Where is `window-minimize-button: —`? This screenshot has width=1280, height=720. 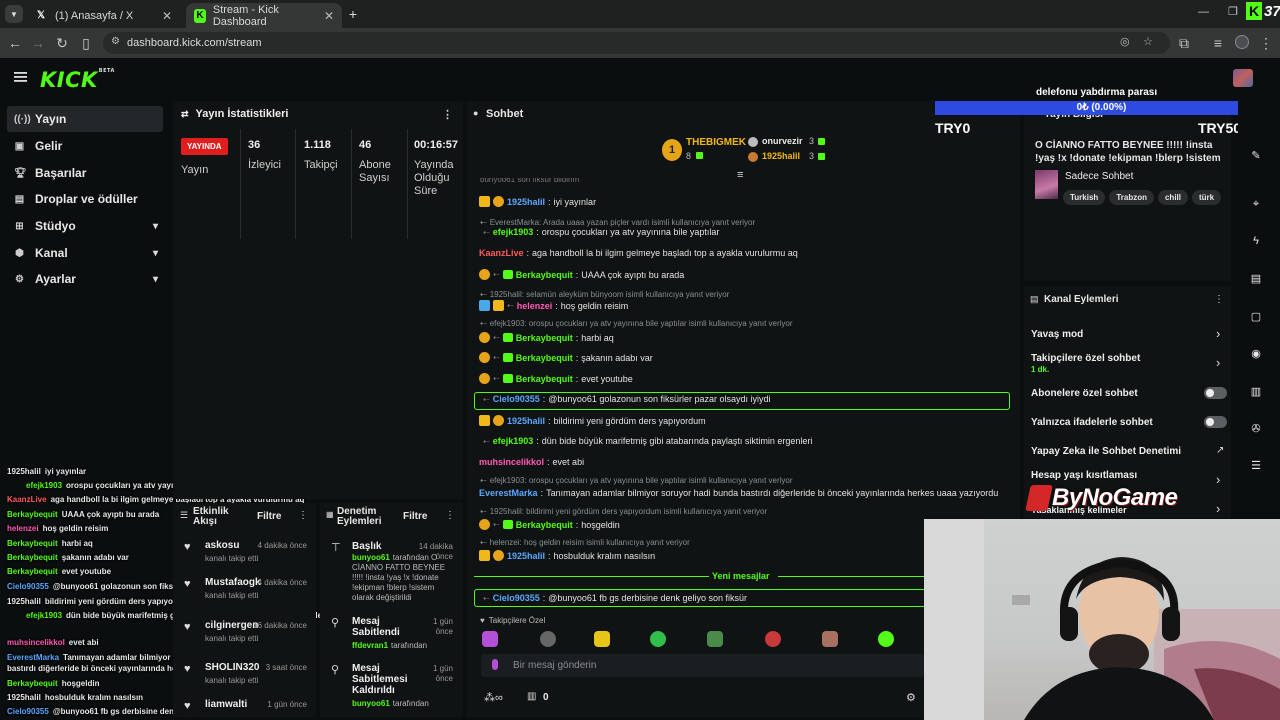 window-minimize-button: — is located at coordinates (1203, 12).